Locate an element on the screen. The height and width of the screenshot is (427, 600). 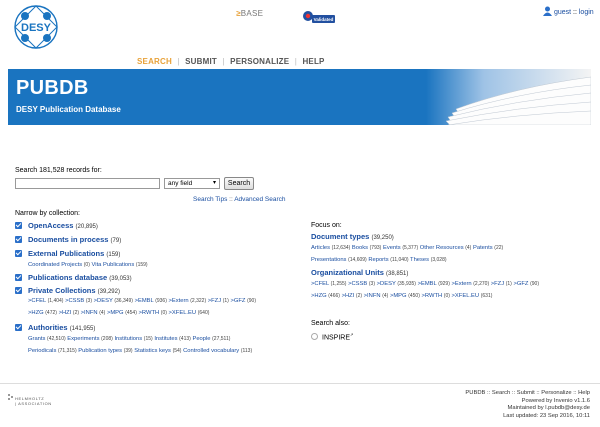
sub-link: People is located at coordinates (201, 339).